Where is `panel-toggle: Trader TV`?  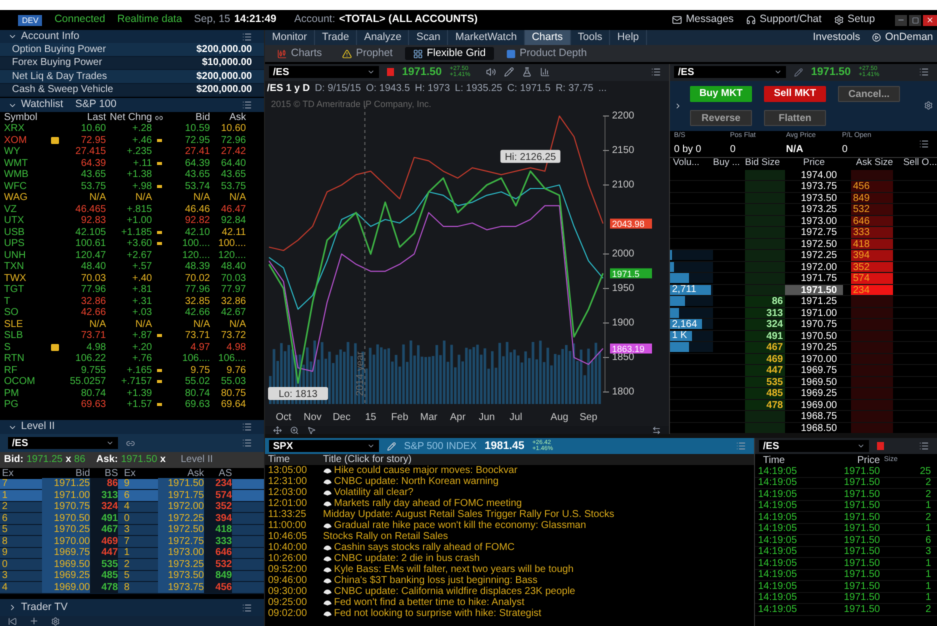
panel-toggle: Trader TV is located at coordinates (38, 608).